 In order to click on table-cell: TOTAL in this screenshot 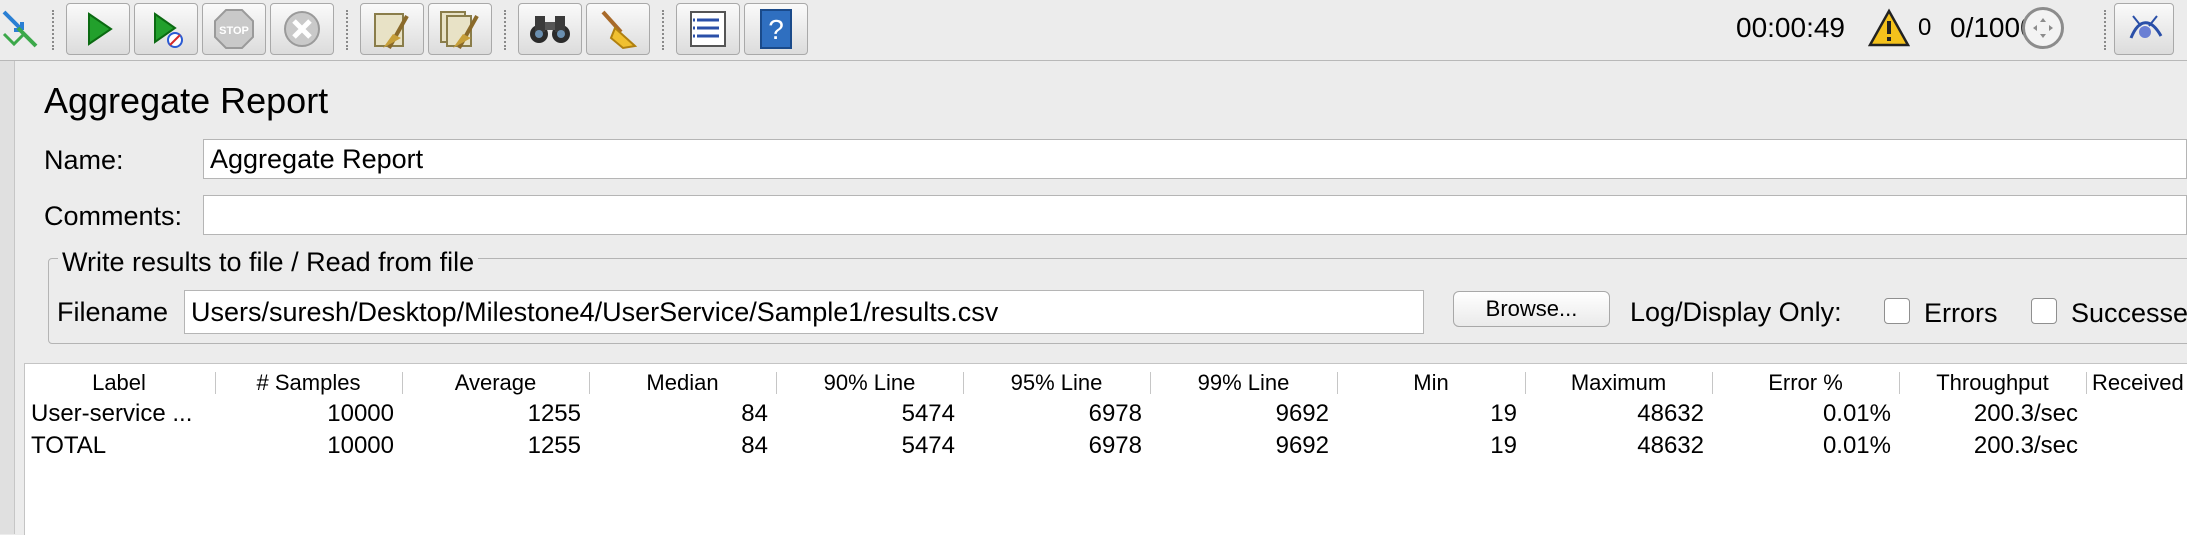, I will do `click(69, 445)`.